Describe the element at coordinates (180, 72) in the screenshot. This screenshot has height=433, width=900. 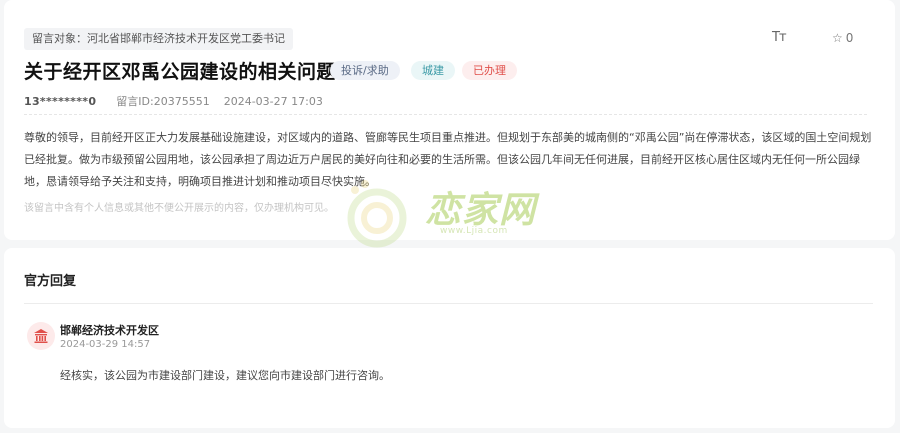
I see `message-title: 关于经开区邓禹公园建设的相关问题` at that location.